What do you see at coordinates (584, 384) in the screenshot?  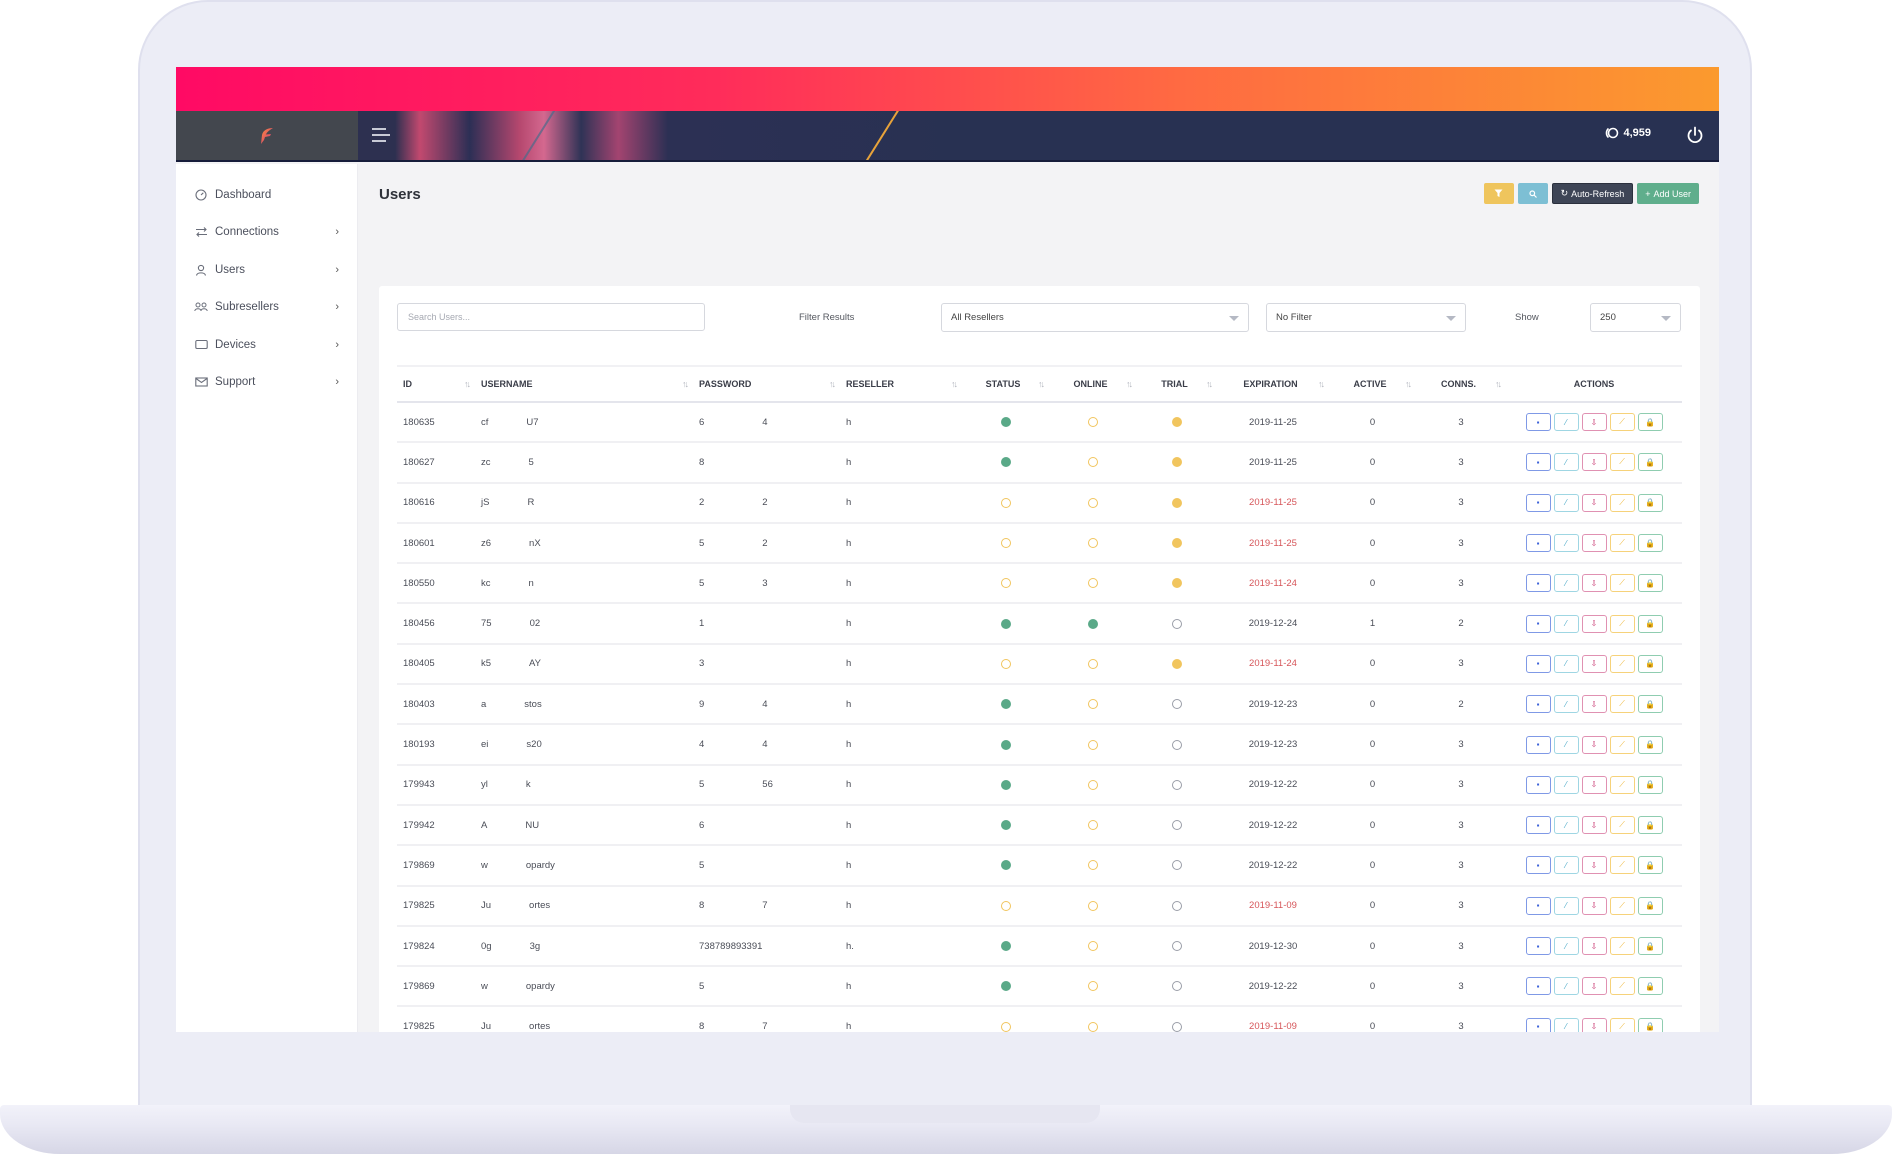 I see `column-header-username: USERNAME ↑↓` at bounding box center [584, 384].